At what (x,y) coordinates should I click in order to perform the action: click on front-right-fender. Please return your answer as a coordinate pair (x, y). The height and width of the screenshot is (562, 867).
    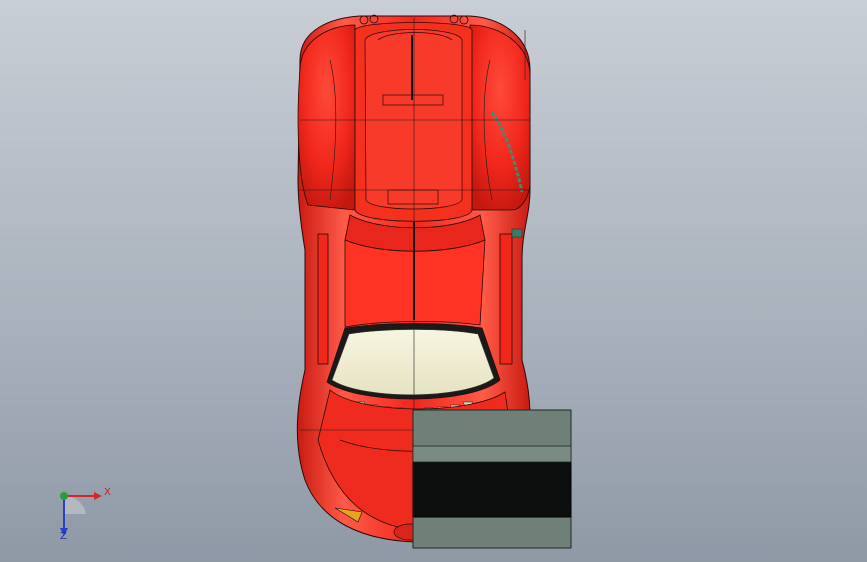
    Looking at the image, I should click on (500, 117).